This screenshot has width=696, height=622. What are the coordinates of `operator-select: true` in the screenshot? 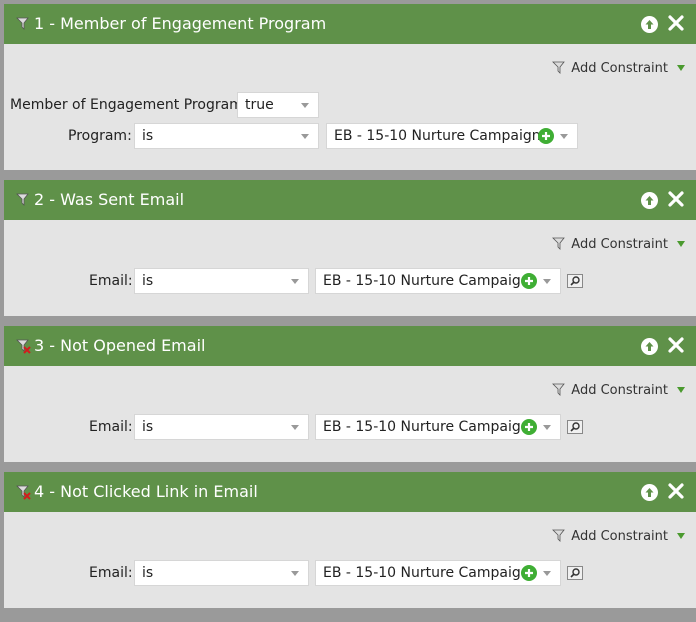 It's located at (278, 105).